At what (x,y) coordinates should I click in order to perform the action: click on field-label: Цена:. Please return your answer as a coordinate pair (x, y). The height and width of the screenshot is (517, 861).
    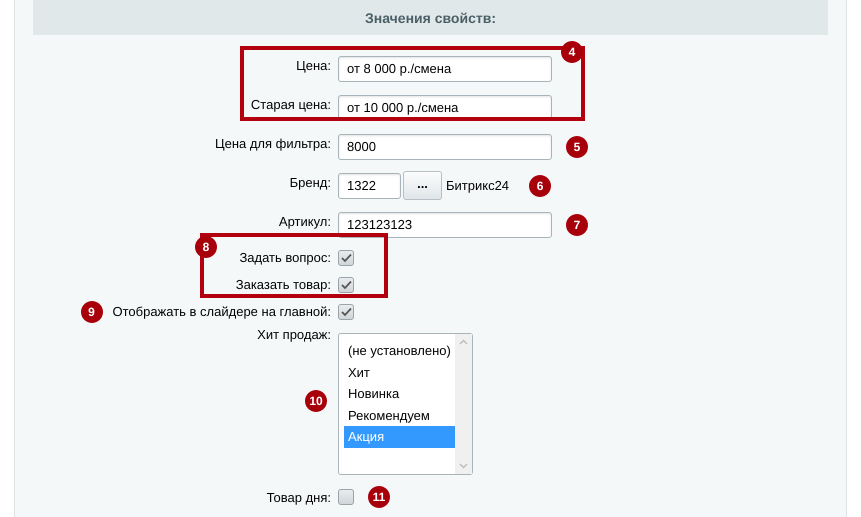
    Looking at the image, I should click on (313, 65).